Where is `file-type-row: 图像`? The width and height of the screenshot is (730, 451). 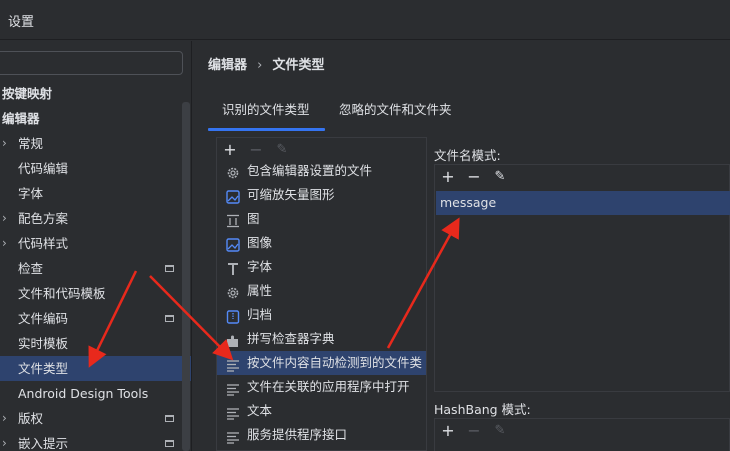 file-type-row: 图像 is located at coordinates (321, 243).